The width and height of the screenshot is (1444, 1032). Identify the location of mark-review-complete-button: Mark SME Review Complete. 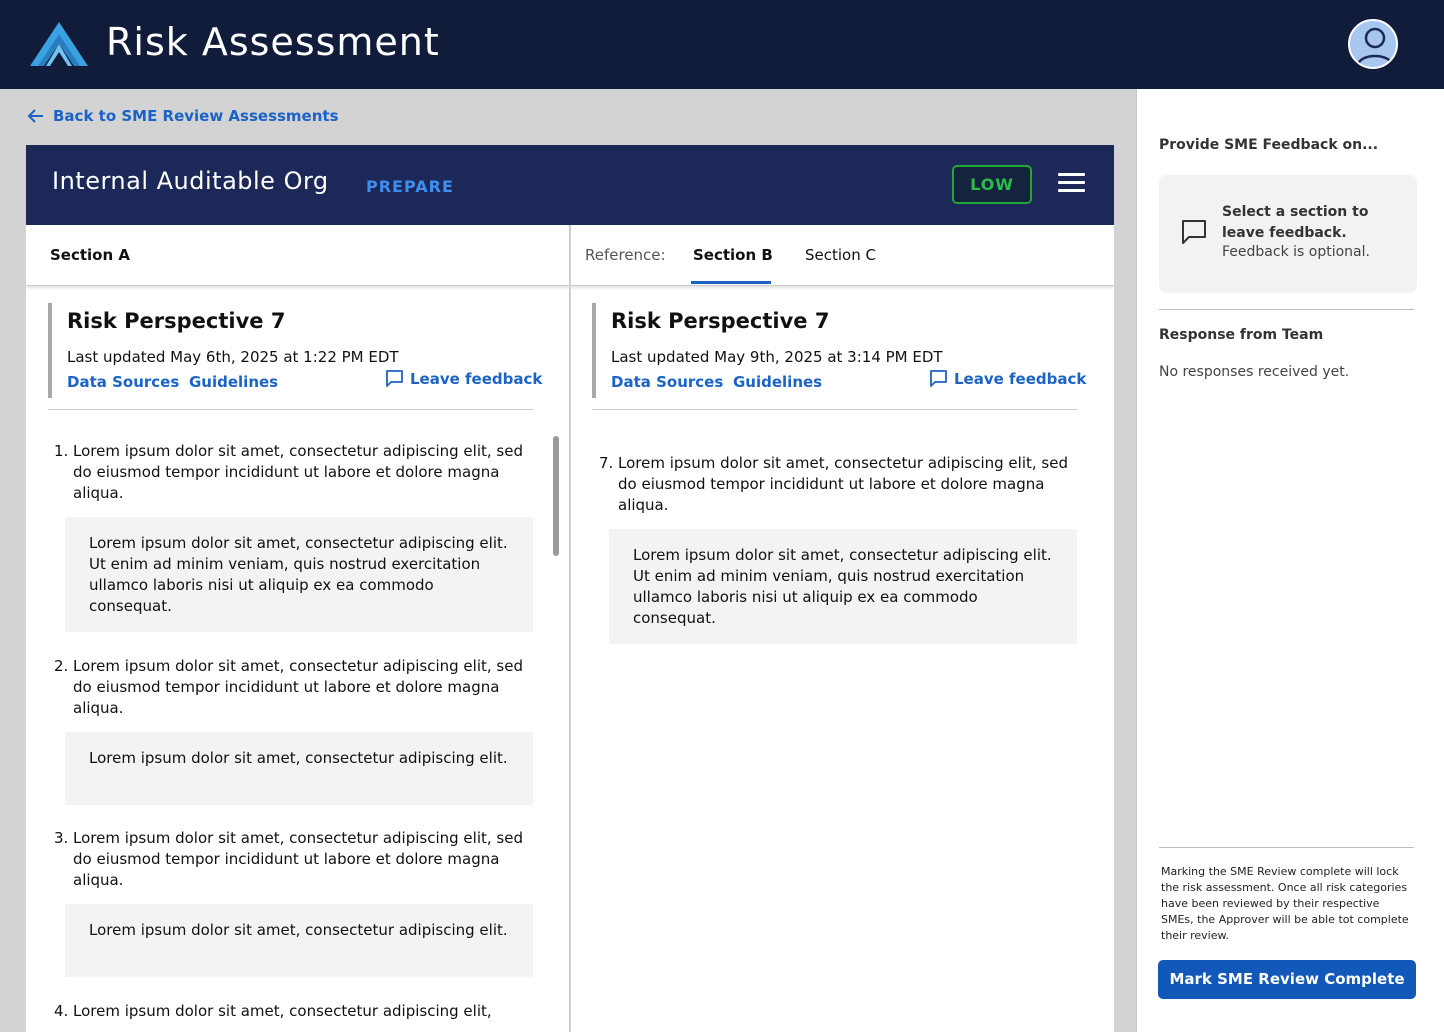
(1287, 979).